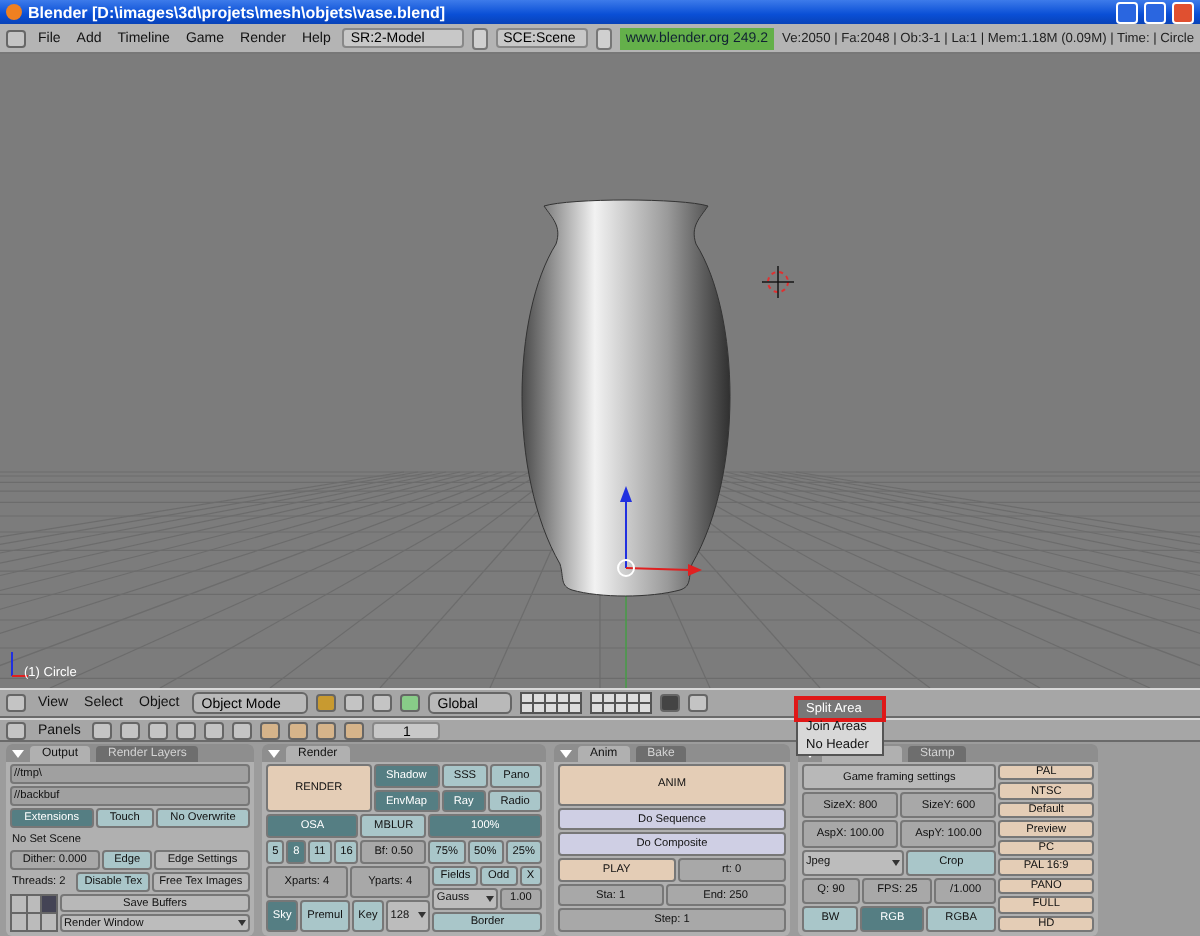  What do you see at coordinates (237, 12) in the screenshot?
I see `window-title: Blender [D:\images\3d\projets\mesh\objets\vase.blend]` at bounding box center [237, 12].